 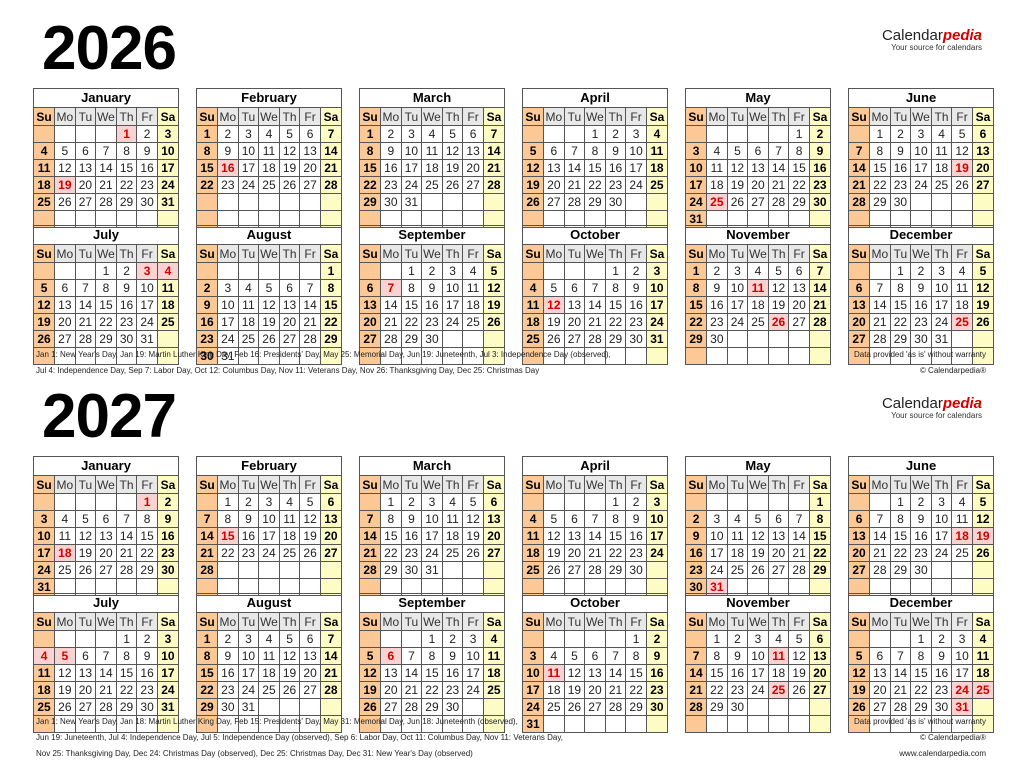 What do you see at coordinates (269, 339) in the screenshot?
I see `week-row: 23 24 25 26 27 28 29` at bounding box center [269, 339].